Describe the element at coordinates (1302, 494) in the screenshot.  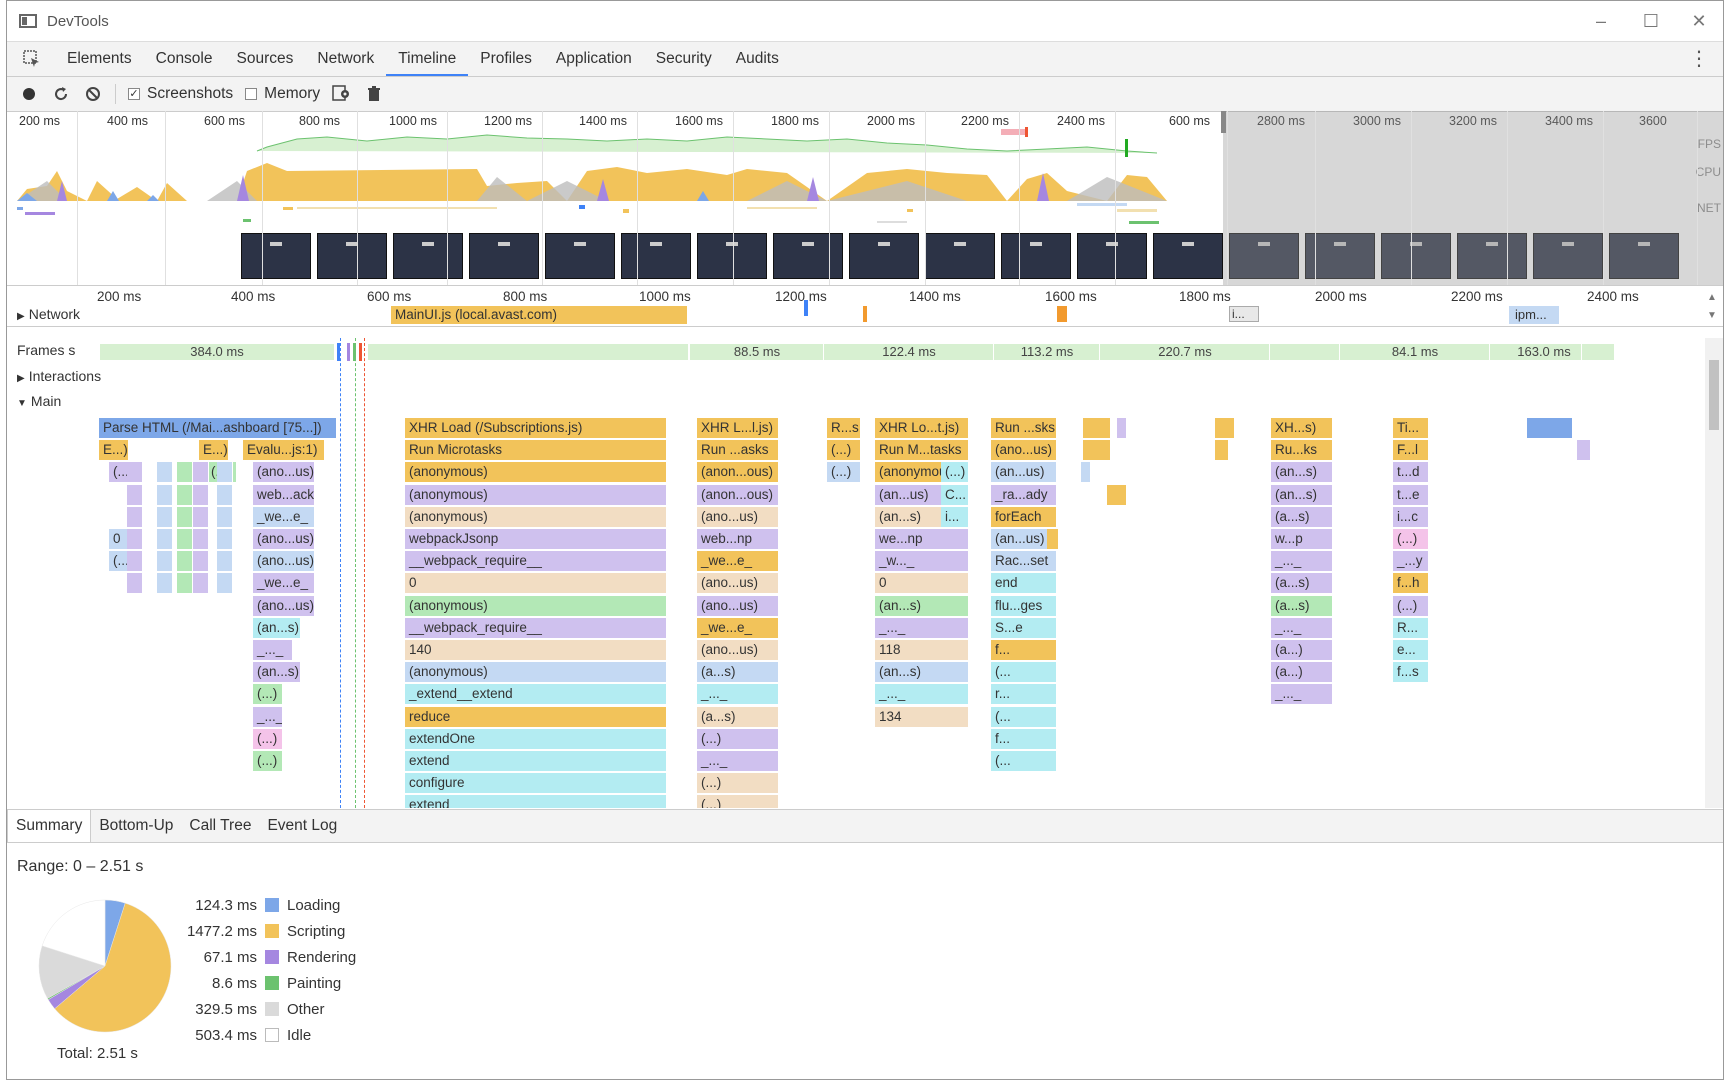
I see `flame-block: (an...s)` at that location.